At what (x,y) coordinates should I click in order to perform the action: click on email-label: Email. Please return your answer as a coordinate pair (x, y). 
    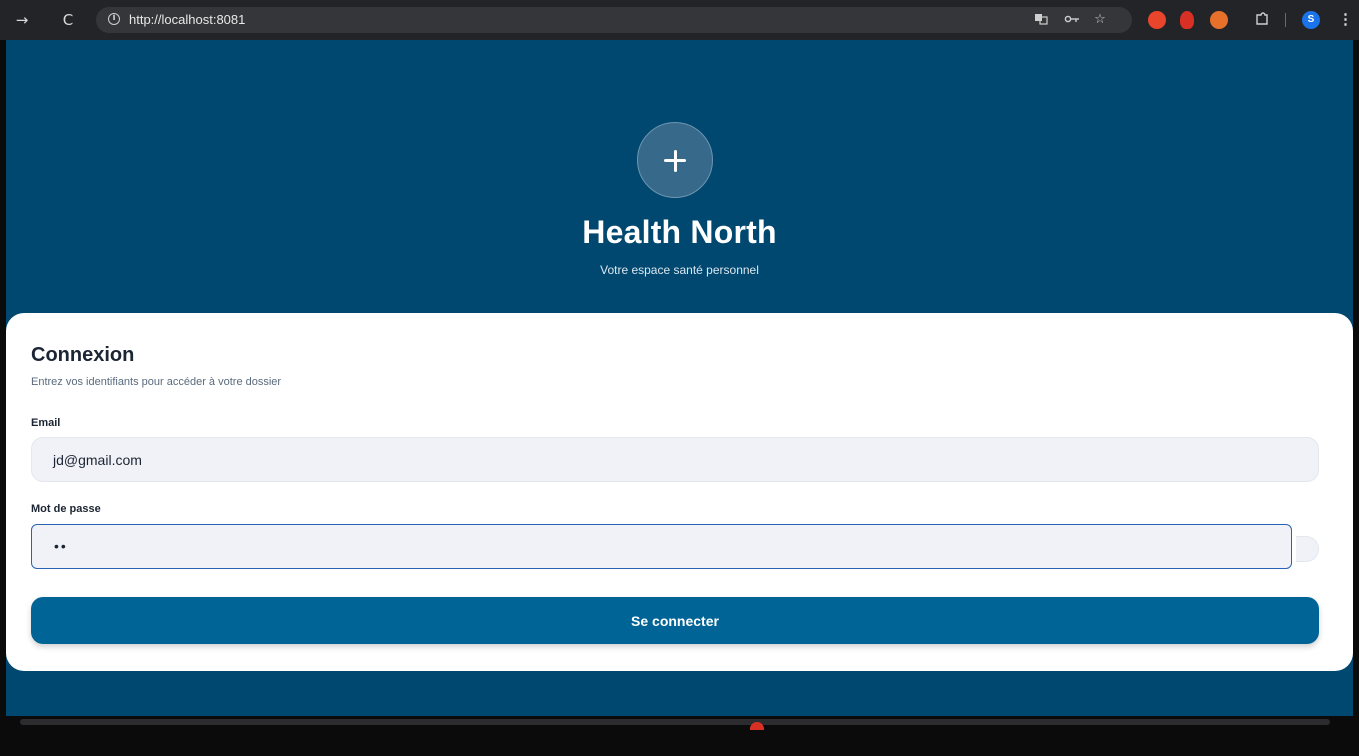
    Looking at the image, I should click on (46, 423).